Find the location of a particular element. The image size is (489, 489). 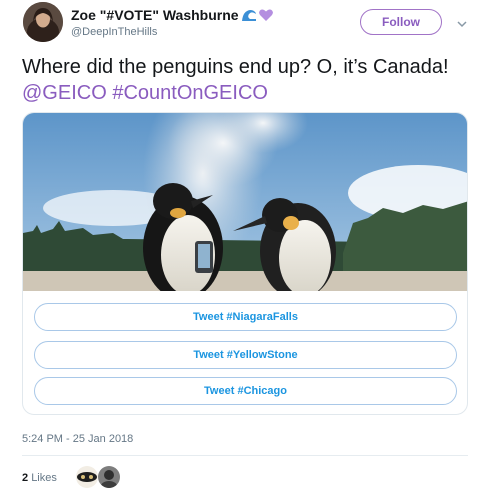

user-display-name: Zoe "#VOTE" Washburne is located at coordinates (172, 15).